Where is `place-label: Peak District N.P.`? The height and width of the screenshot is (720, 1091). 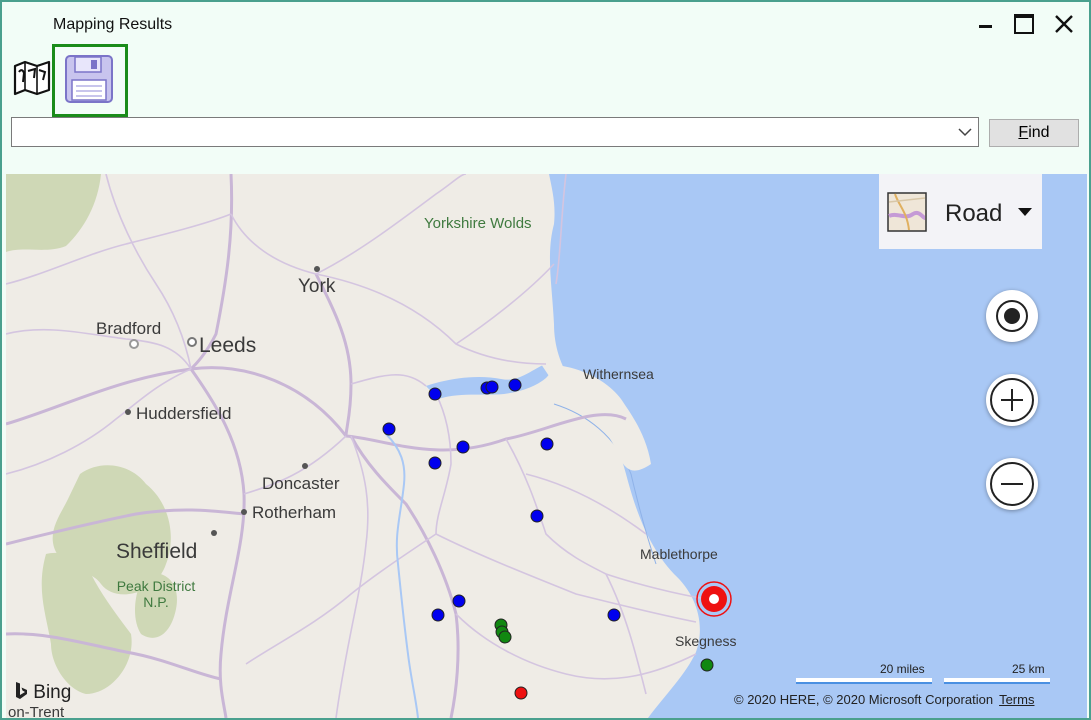 place-label: Peak District N.P. is located at coordinates (156, 594).